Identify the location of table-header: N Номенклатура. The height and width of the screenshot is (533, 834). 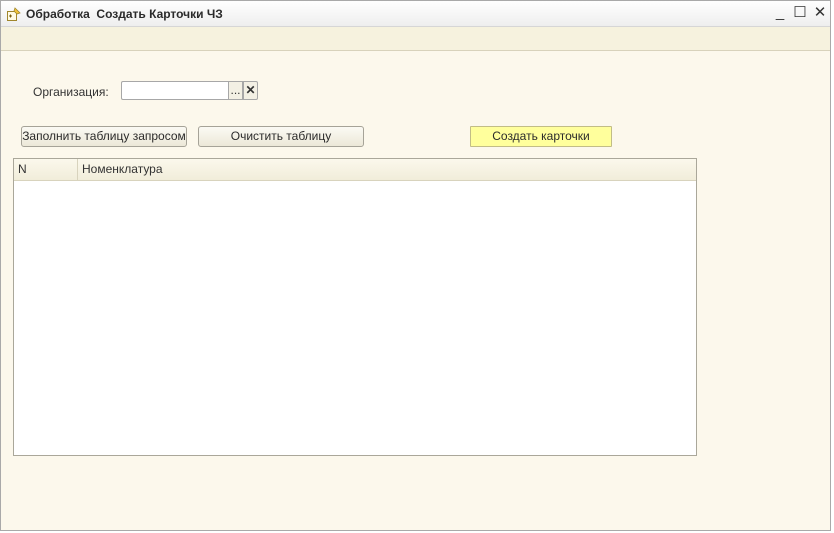
(355, 170).